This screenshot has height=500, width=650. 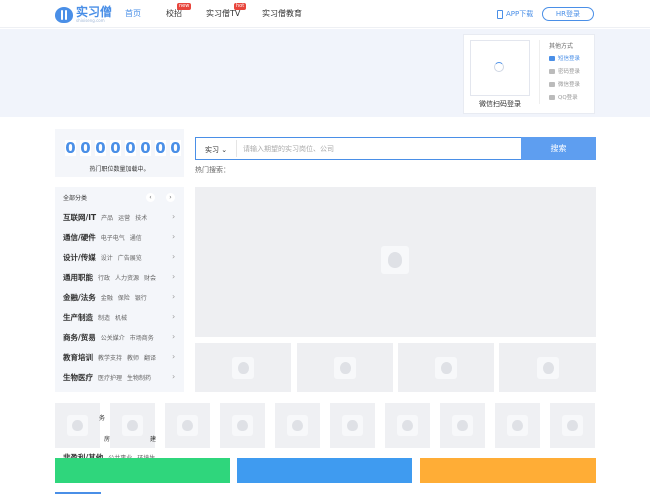 I want to click on category-sub: 通信, so click(x=136, y=237).